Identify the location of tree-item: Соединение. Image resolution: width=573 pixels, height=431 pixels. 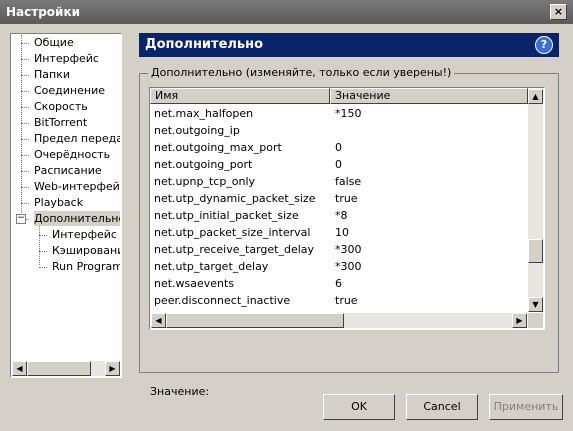
(69, 90).